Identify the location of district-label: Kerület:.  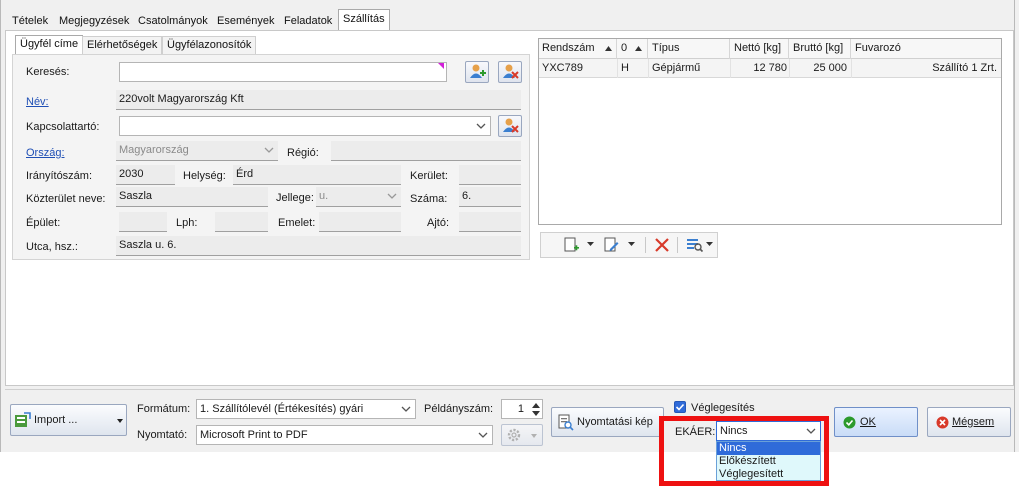
(429, 176).